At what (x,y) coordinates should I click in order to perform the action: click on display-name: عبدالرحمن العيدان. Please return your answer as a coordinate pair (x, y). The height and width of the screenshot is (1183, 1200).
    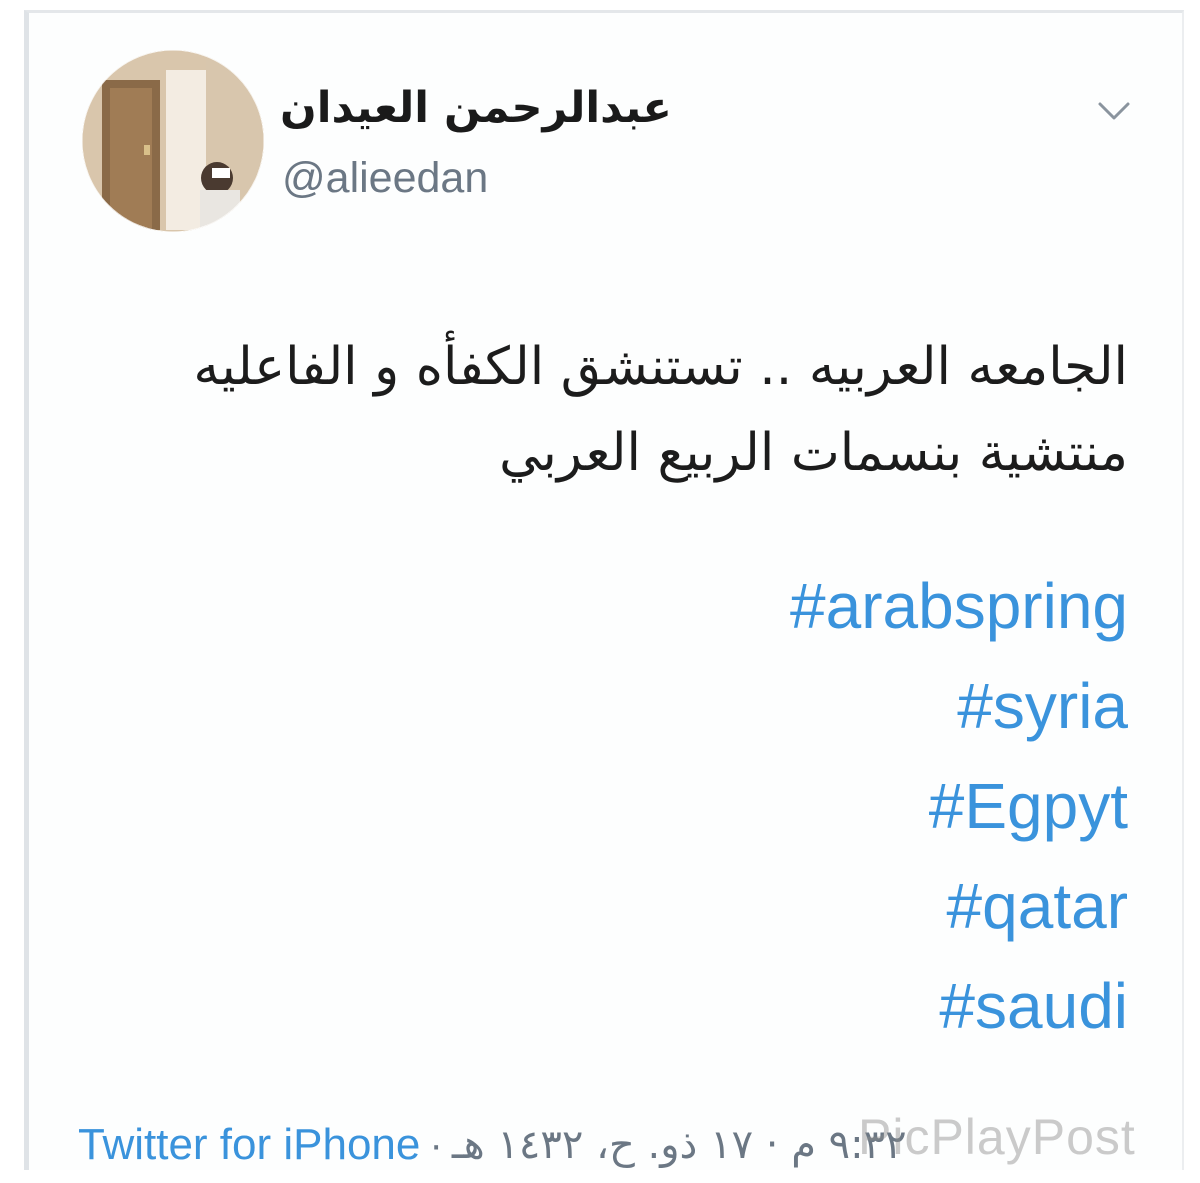
    Looking at the image, I should click on (495, 108).